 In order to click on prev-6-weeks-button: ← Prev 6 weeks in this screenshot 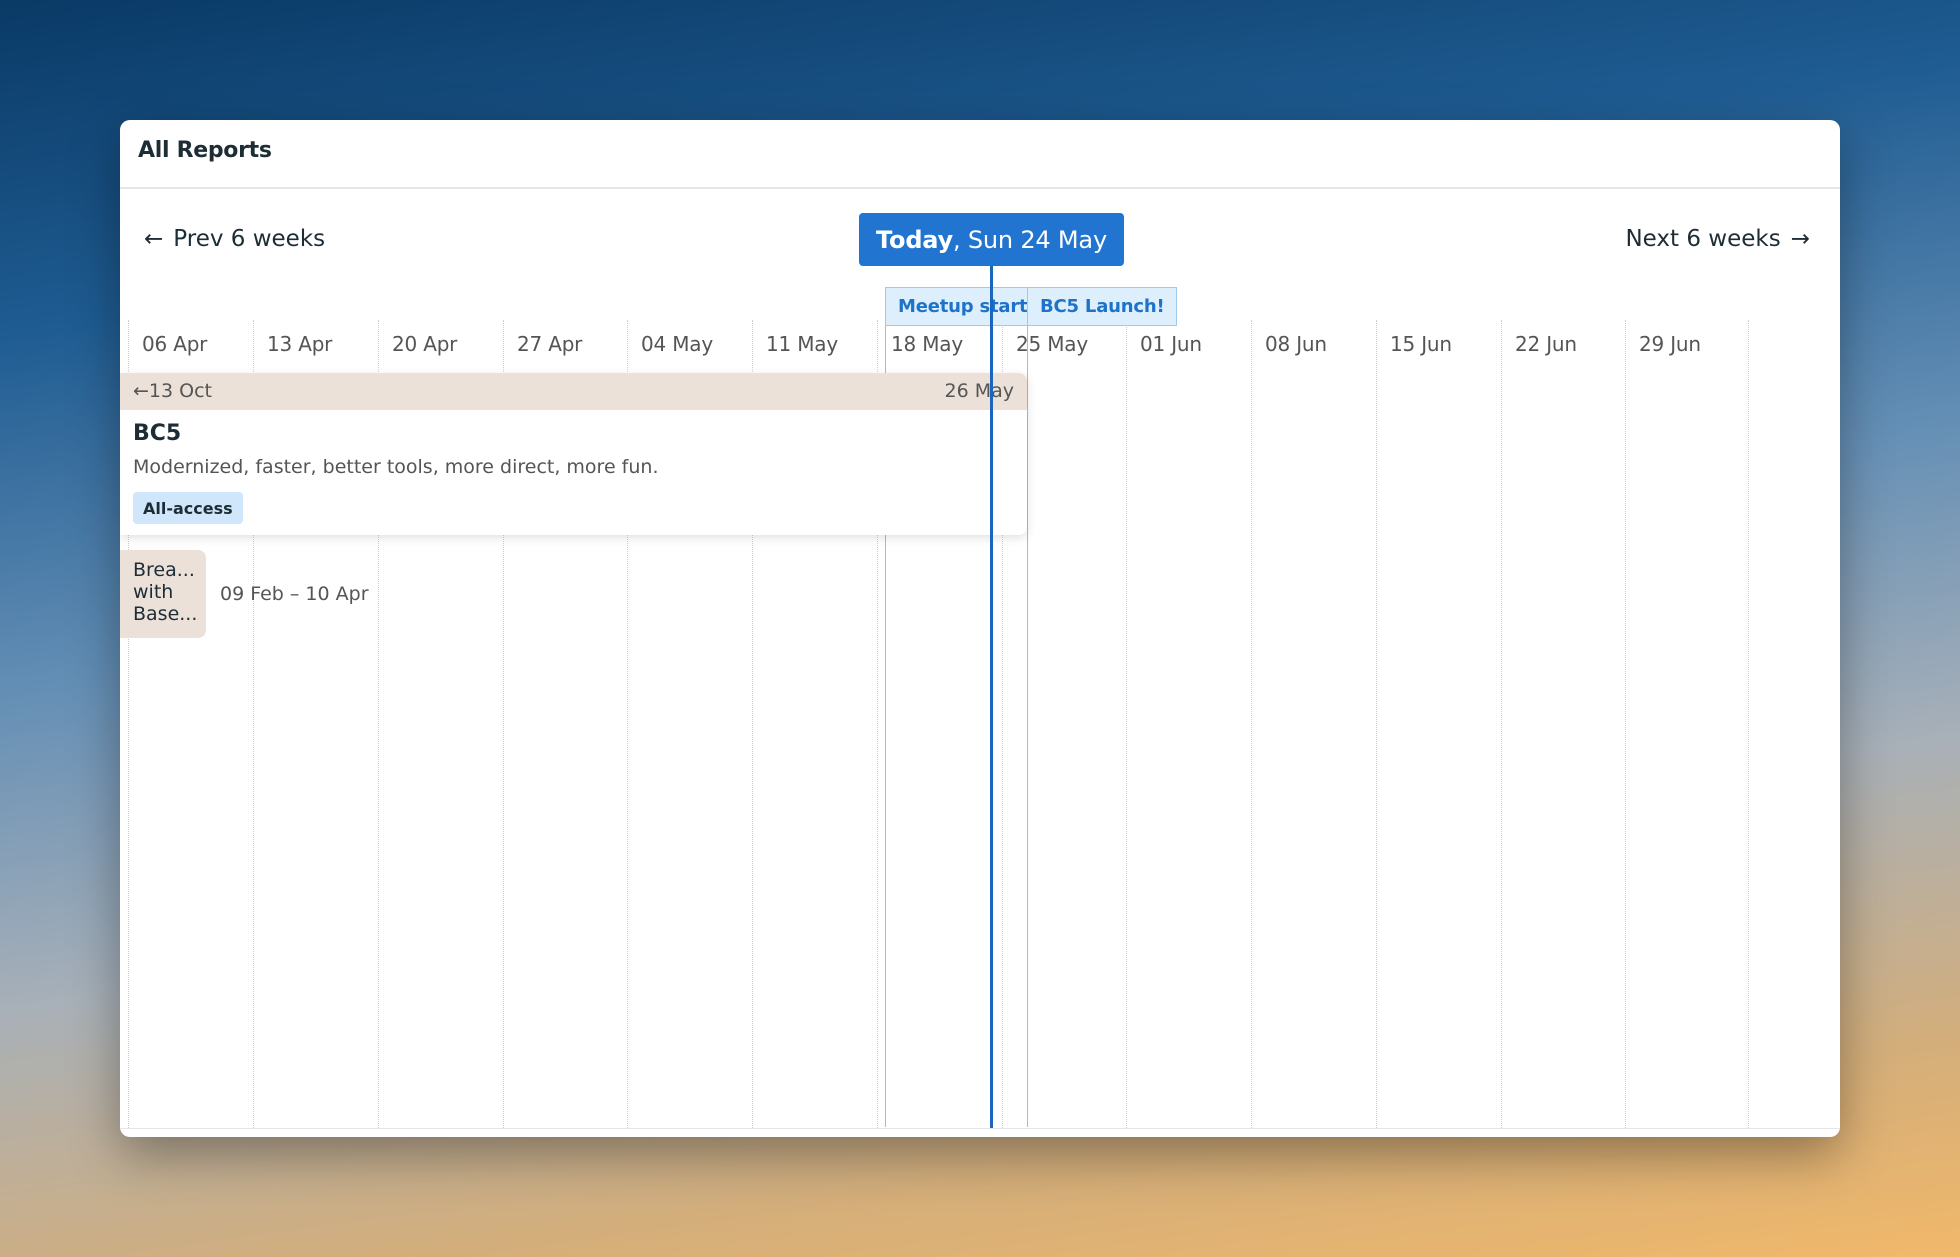, I will do `click(234, 239)`.